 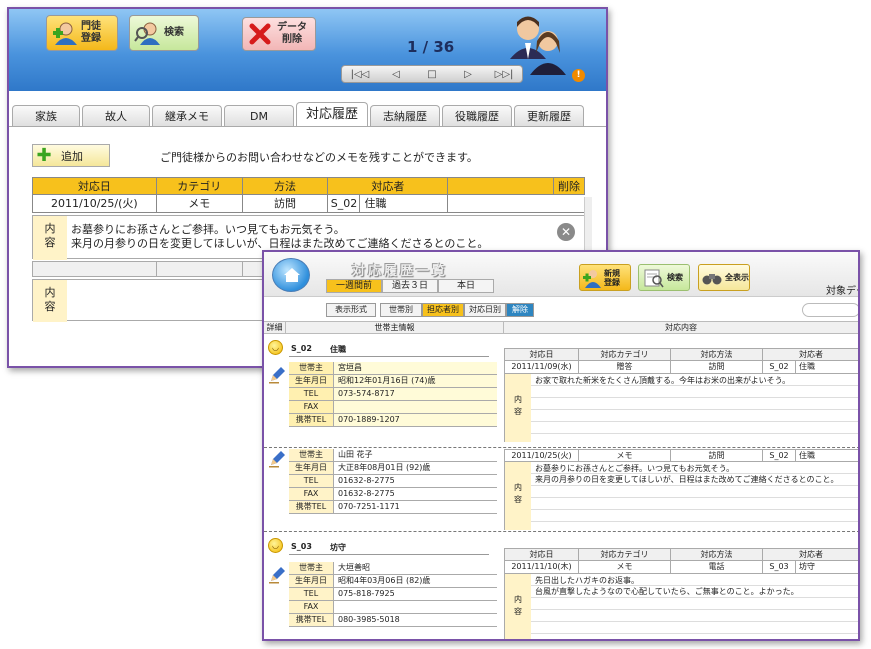 What do you see at coordinates (566, 232) in the screenshot?
I see `close-icon: ✕` at bounding box center [566, 232].